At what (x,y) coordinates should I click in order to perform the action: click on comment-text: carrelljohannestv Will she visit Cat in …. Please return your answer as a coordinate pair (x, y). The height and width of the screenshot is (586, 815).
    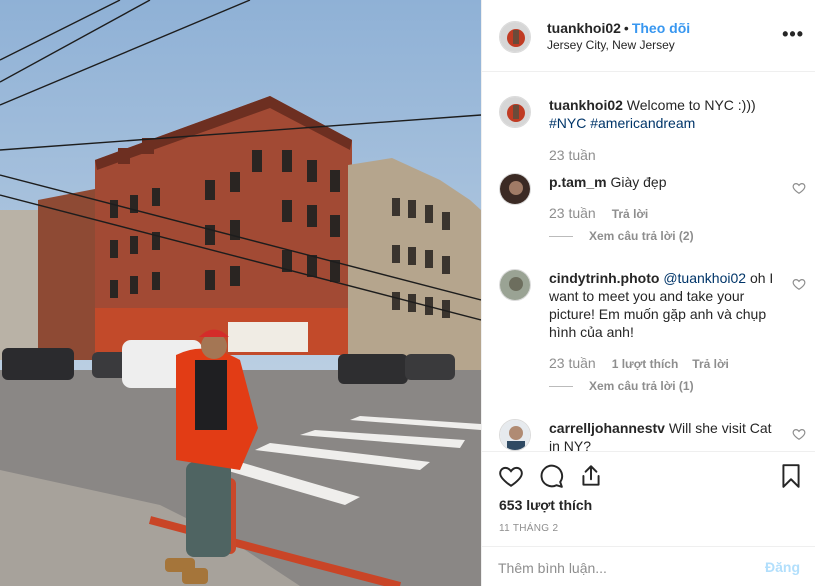
    Looking at the image, I should click on (663, 435).